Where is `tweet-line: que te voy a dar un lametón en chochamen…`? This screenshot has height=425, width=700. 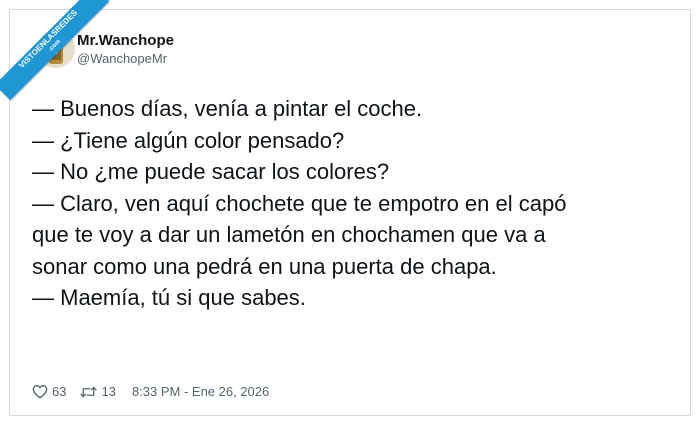
tweet-line: que te voy a dar un lametón en chochamen… is located at coordinates (289, 234).